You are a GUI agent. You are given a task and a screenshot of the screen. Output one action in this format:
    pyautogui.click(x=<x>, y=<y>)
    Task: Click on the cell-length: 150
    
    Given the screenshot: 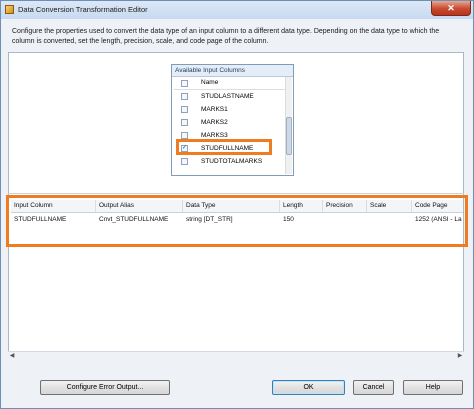 What is the action you would take?
    pyautogui.click(x=302, y=219)
    